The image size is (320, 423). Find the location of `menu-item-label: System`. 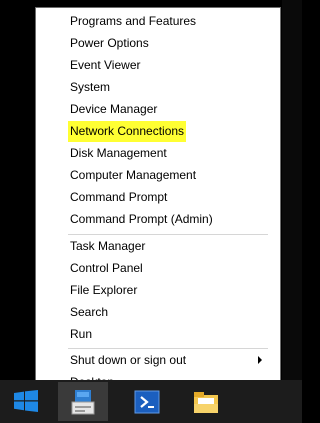

menu-item-label: System is located at coordinates (90, 87).